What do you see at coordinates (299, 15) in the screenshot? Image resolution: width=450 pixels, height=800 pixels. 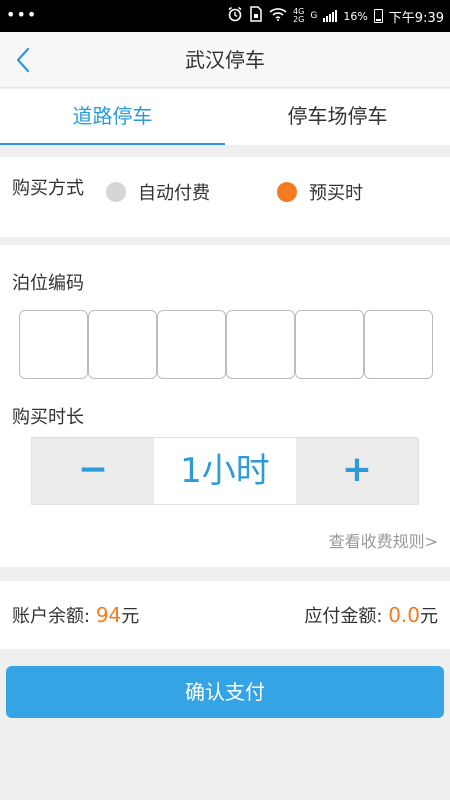 I see `network-type: 4G 2G` at bounding box center [299, 15].